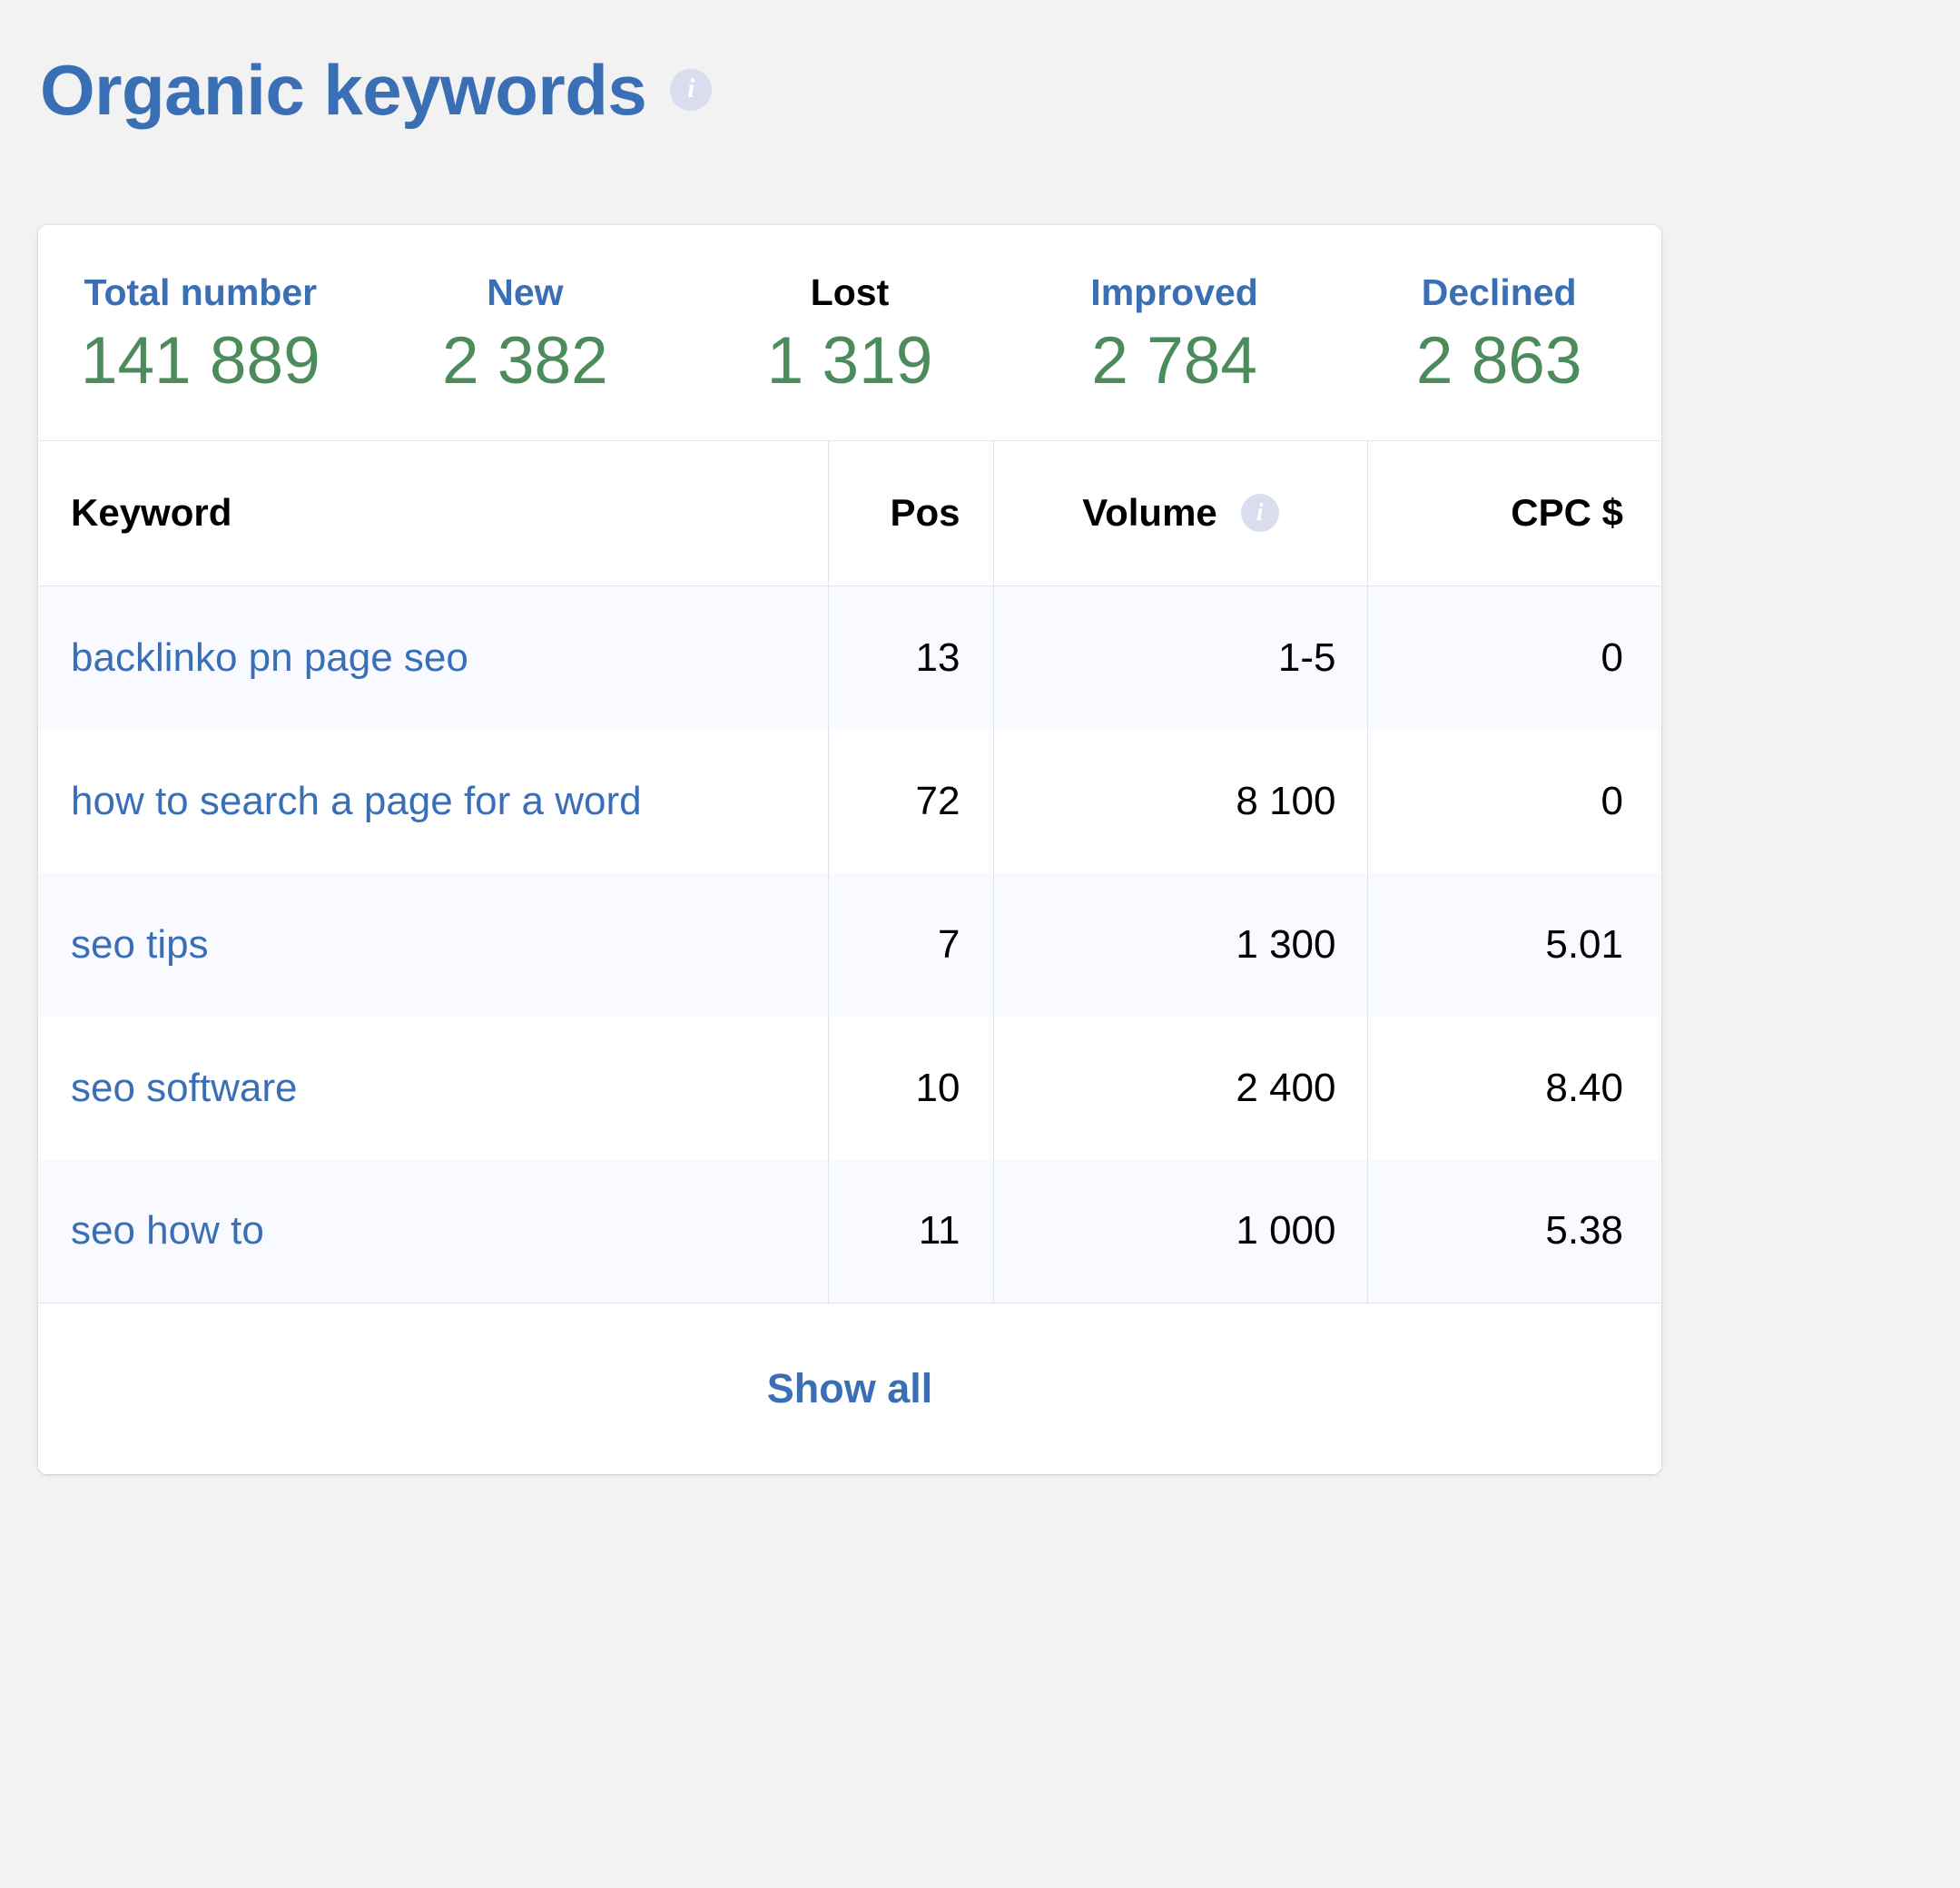  I want to click on page-title-row: Organic keywords i, so click(376, 90).